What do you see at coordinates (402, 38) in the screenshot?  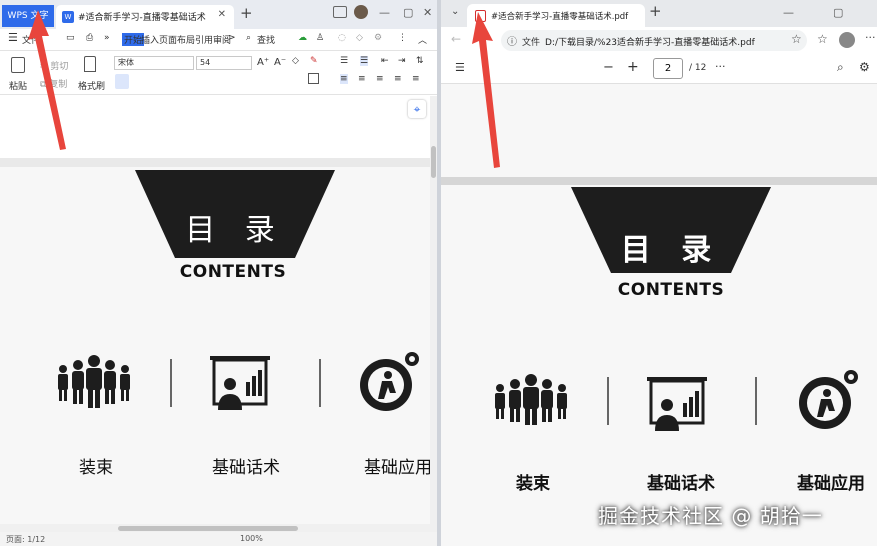 I see `more-icon: ⋮` at bounding box center [402, 38].